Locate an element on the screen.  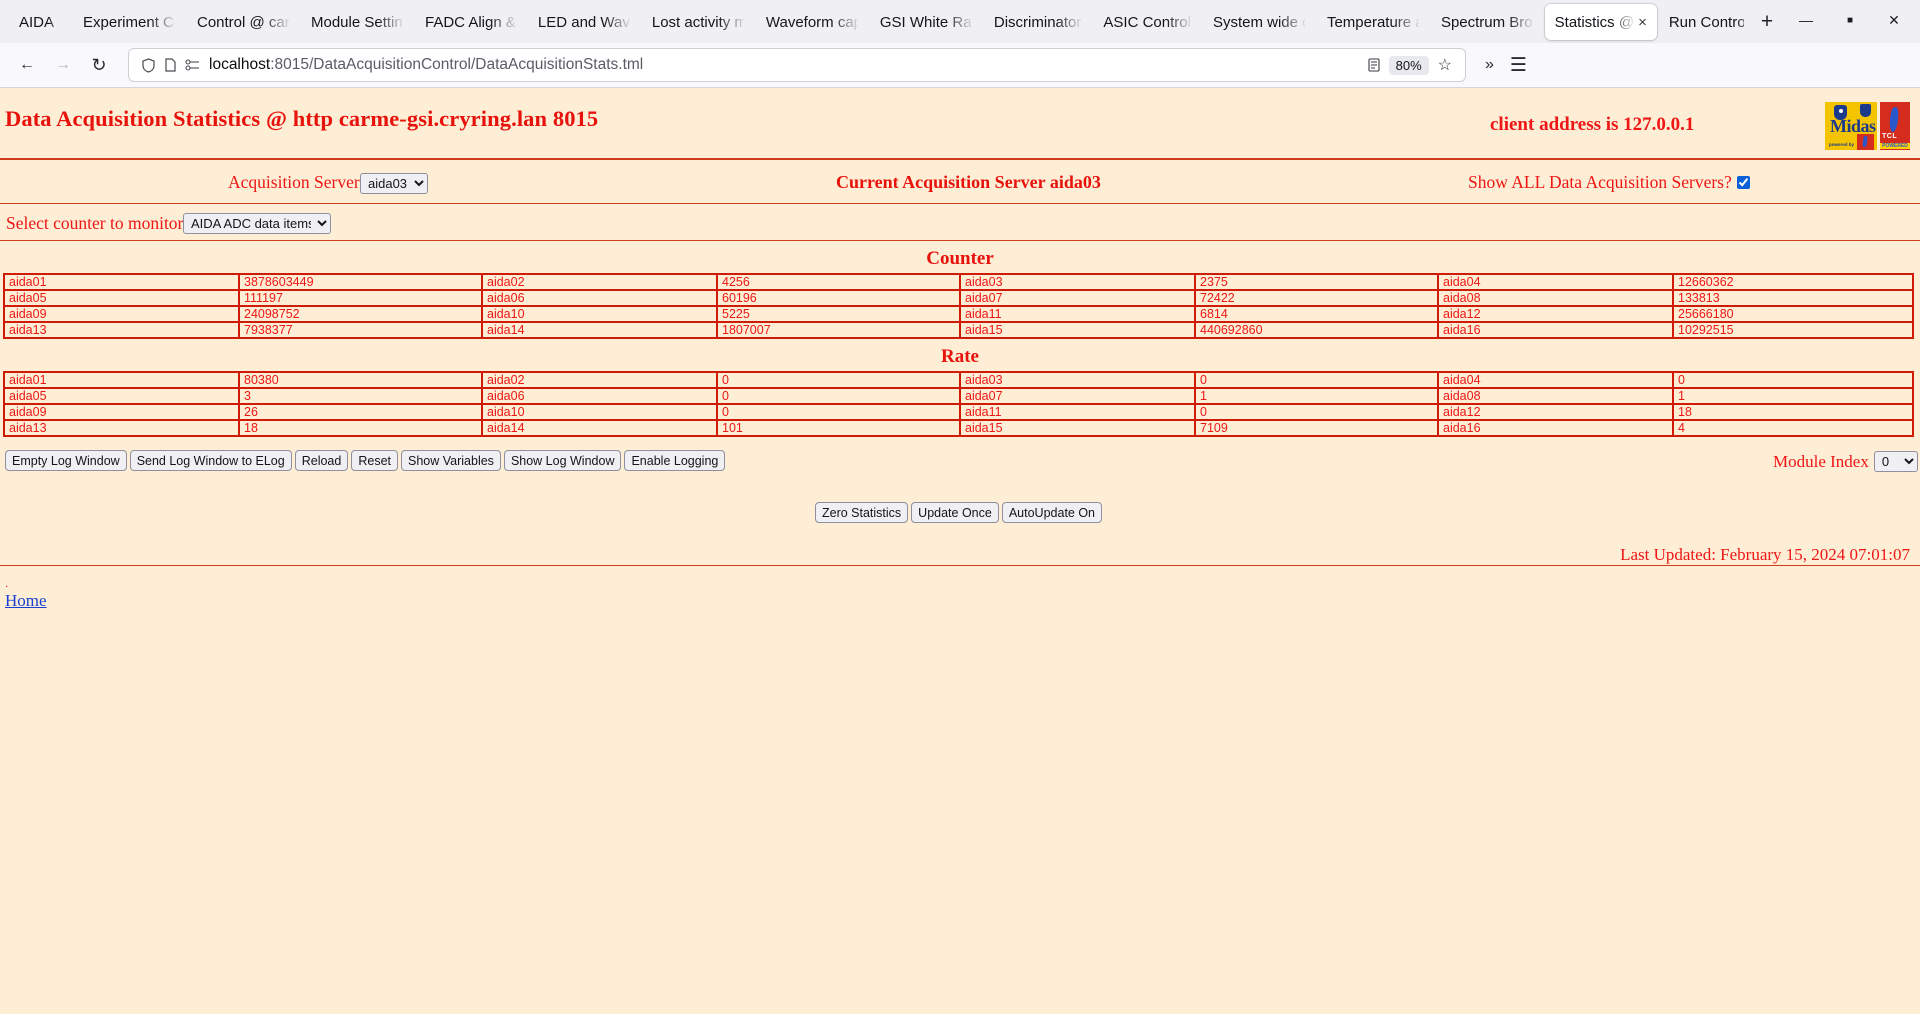
browser-tab: System wide c is located at coordinates (1259, 22).